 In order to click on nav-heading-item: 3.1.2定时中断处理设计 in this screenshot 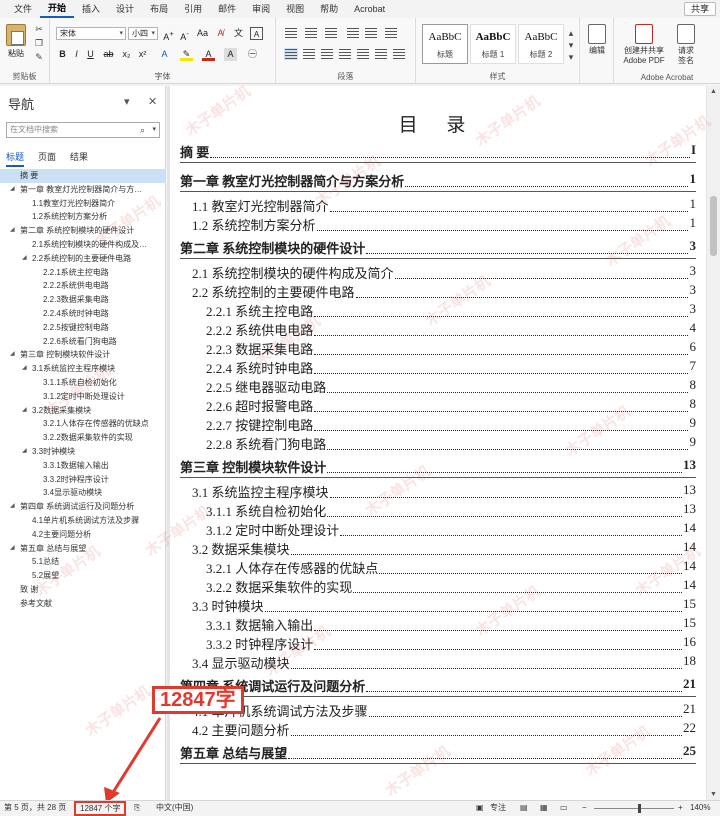, I will do `click(83, 397)`.